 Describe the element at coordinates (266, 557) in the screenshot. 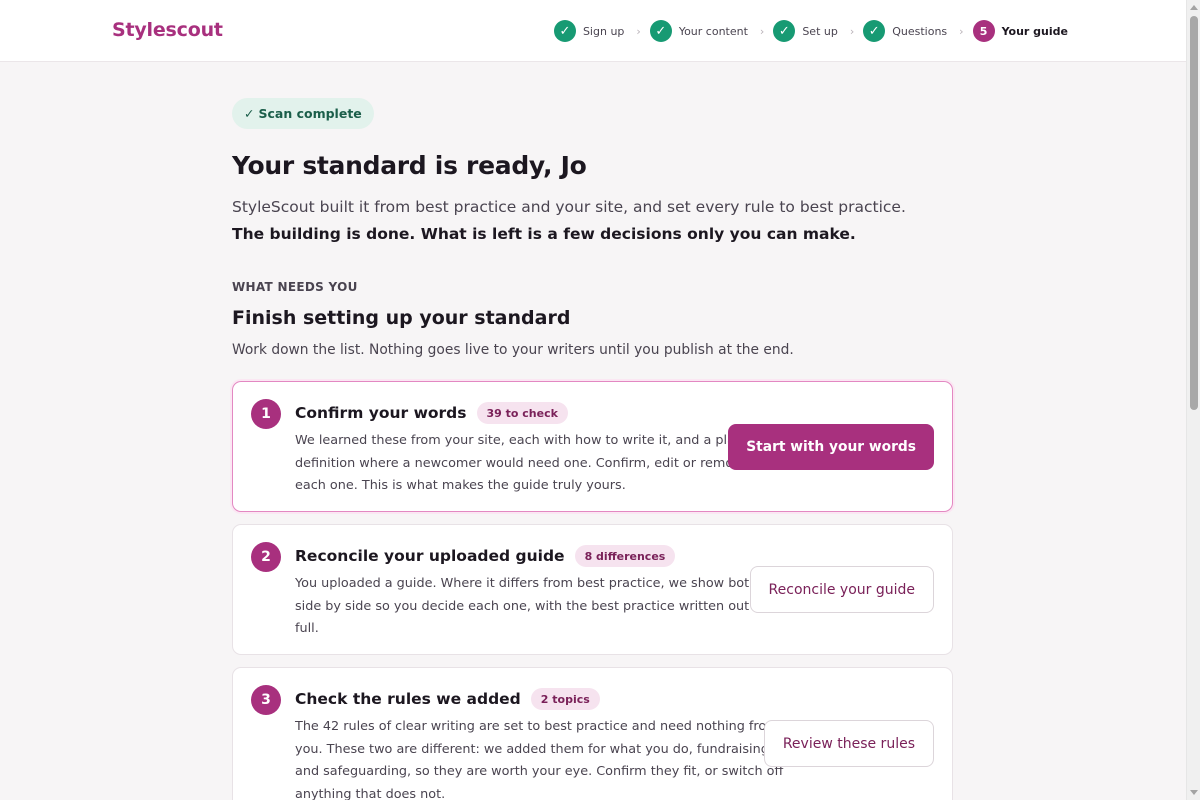

I see `task-number: 2` at that location.